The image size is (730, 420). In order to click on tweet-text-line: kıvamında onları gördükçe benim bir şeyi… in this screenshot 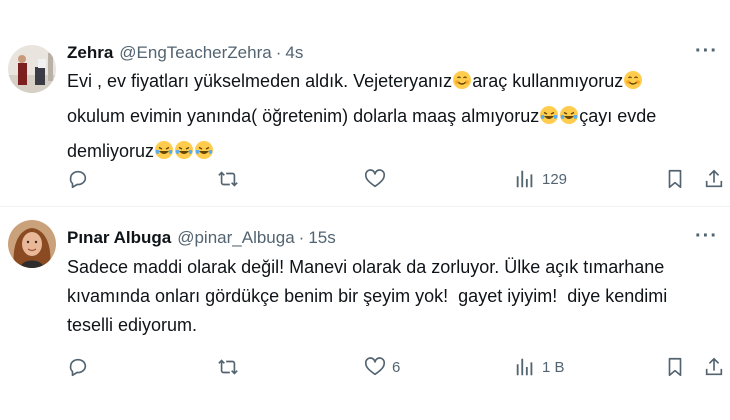, I will do `click(367, 296)`.